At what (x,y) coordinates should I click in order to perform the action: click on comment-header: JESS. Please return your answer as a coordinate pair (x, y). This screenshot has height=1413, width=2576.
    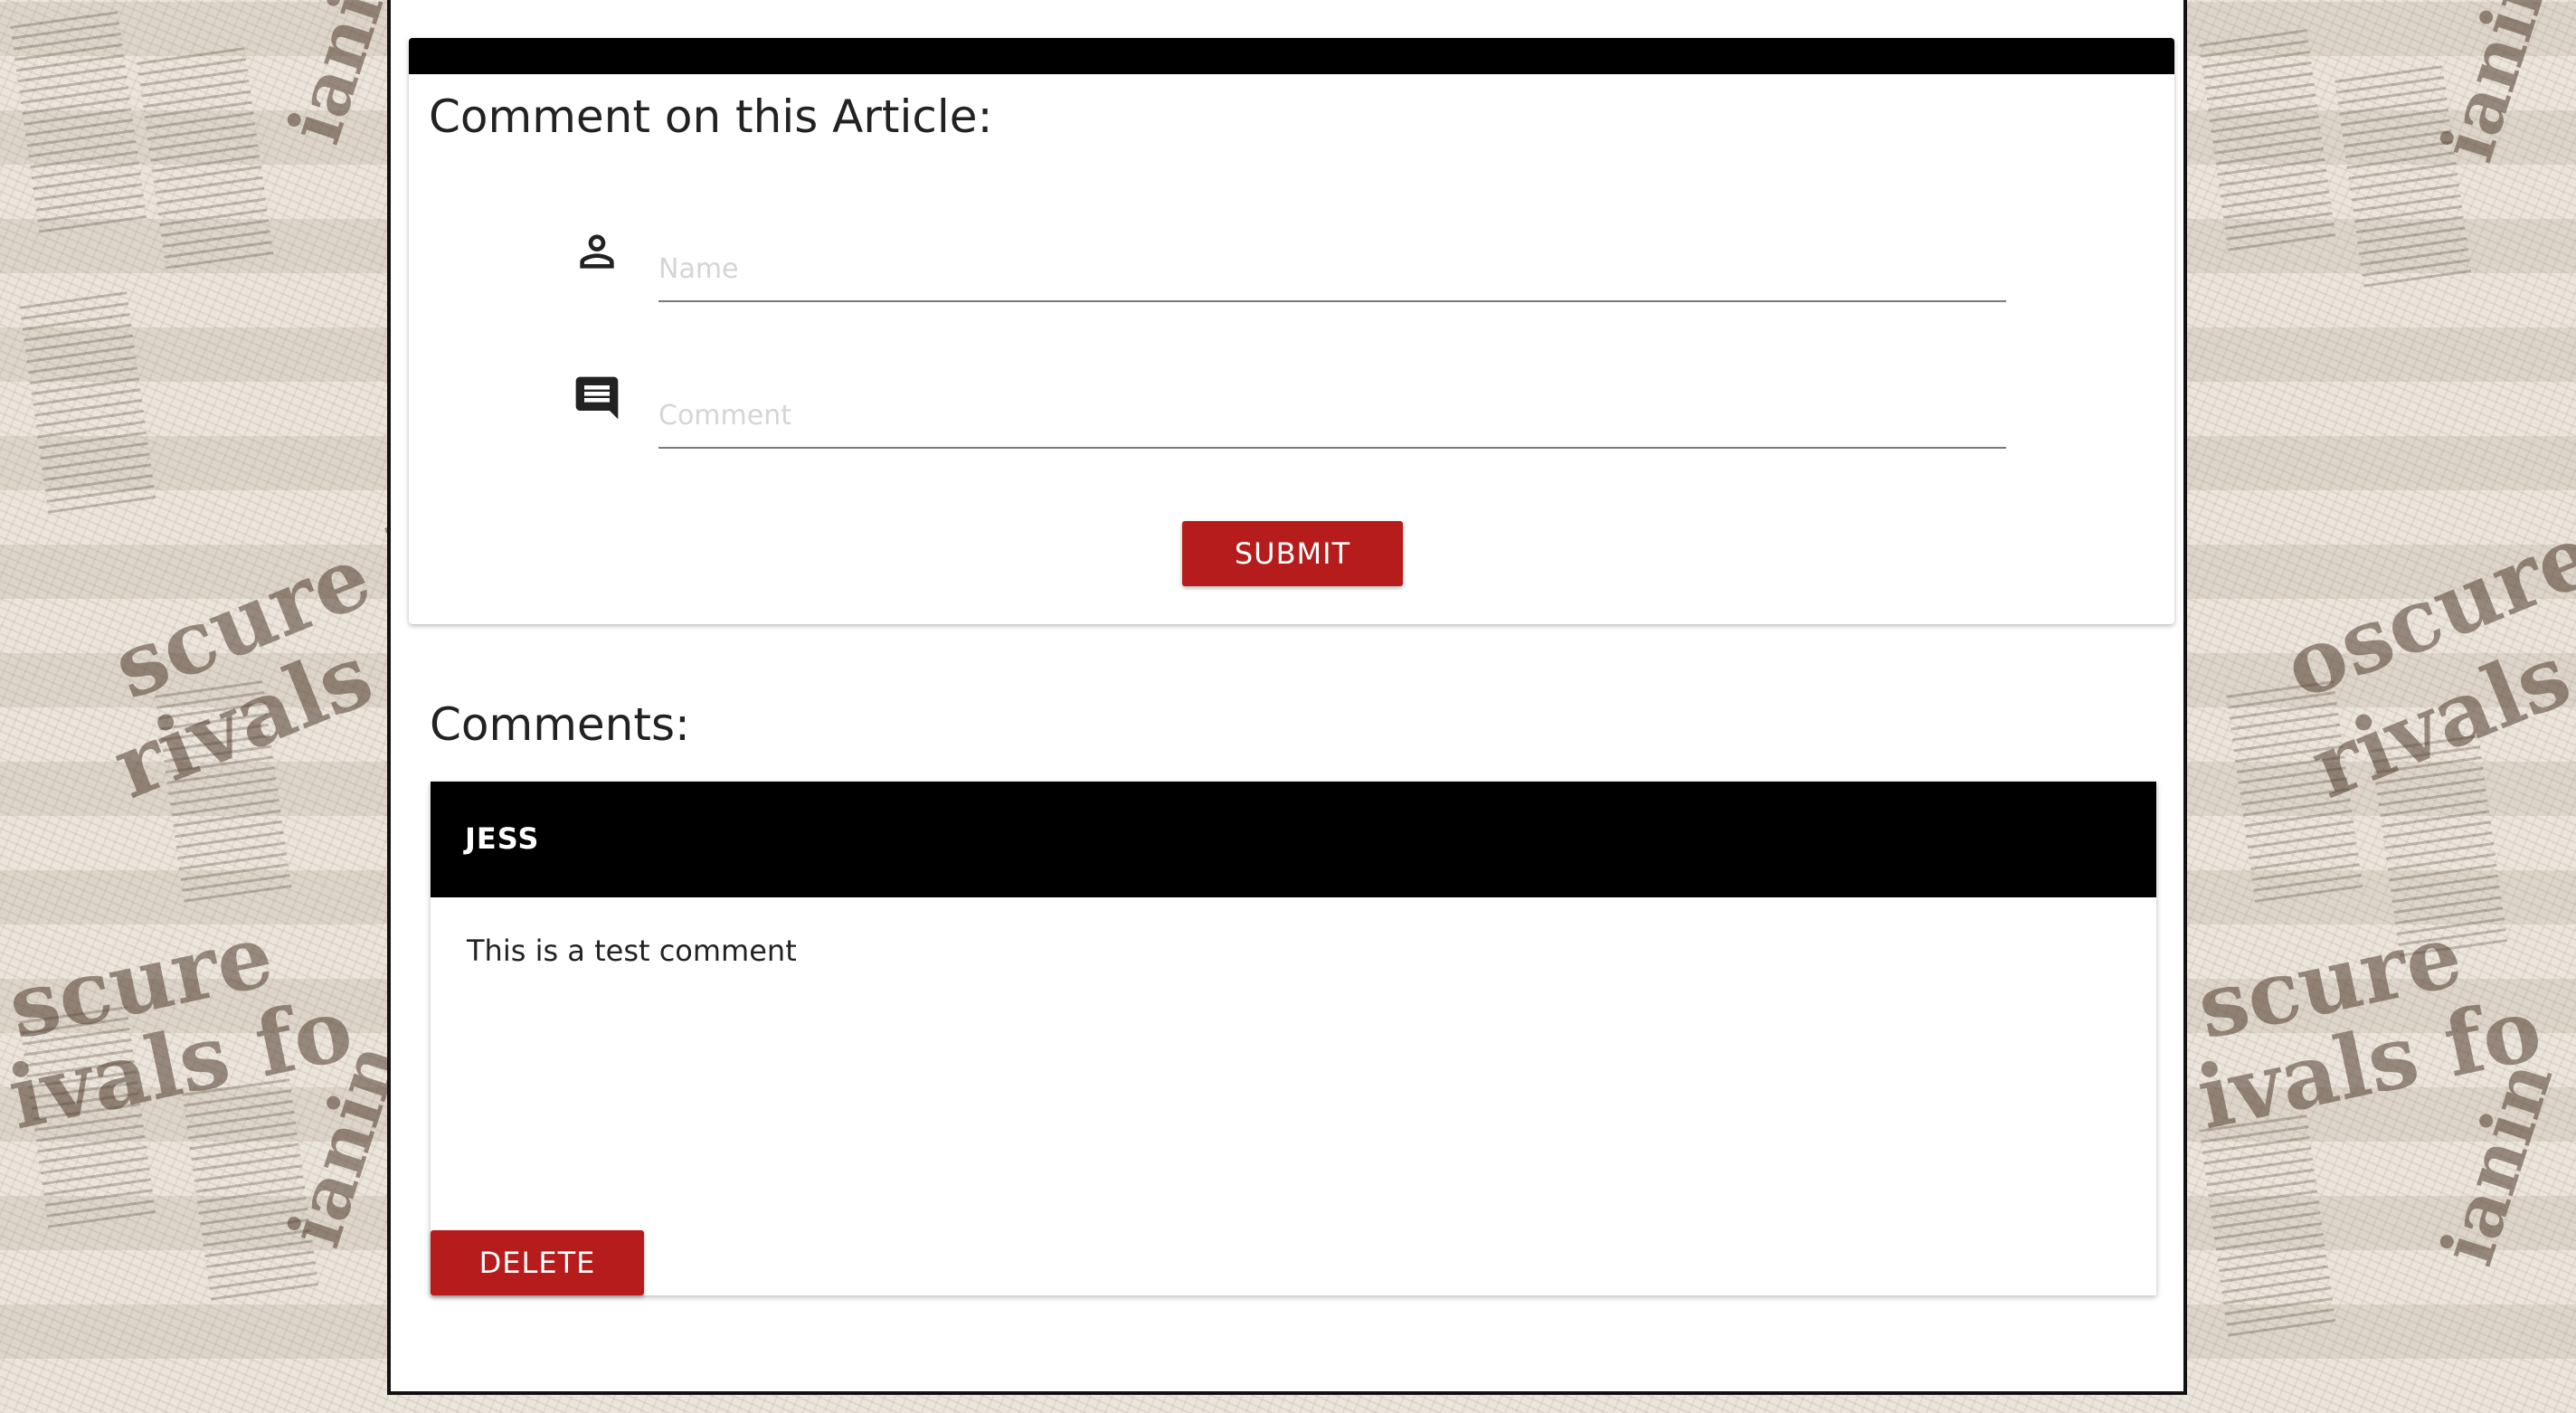
    Looking at the image, I should click on (1294, 839).